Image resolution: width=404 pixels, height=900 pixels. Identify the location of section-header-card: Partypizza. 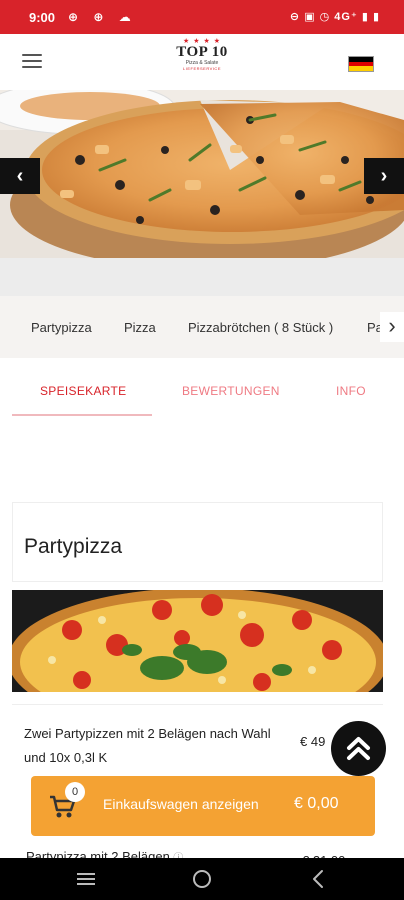
(197, 542).